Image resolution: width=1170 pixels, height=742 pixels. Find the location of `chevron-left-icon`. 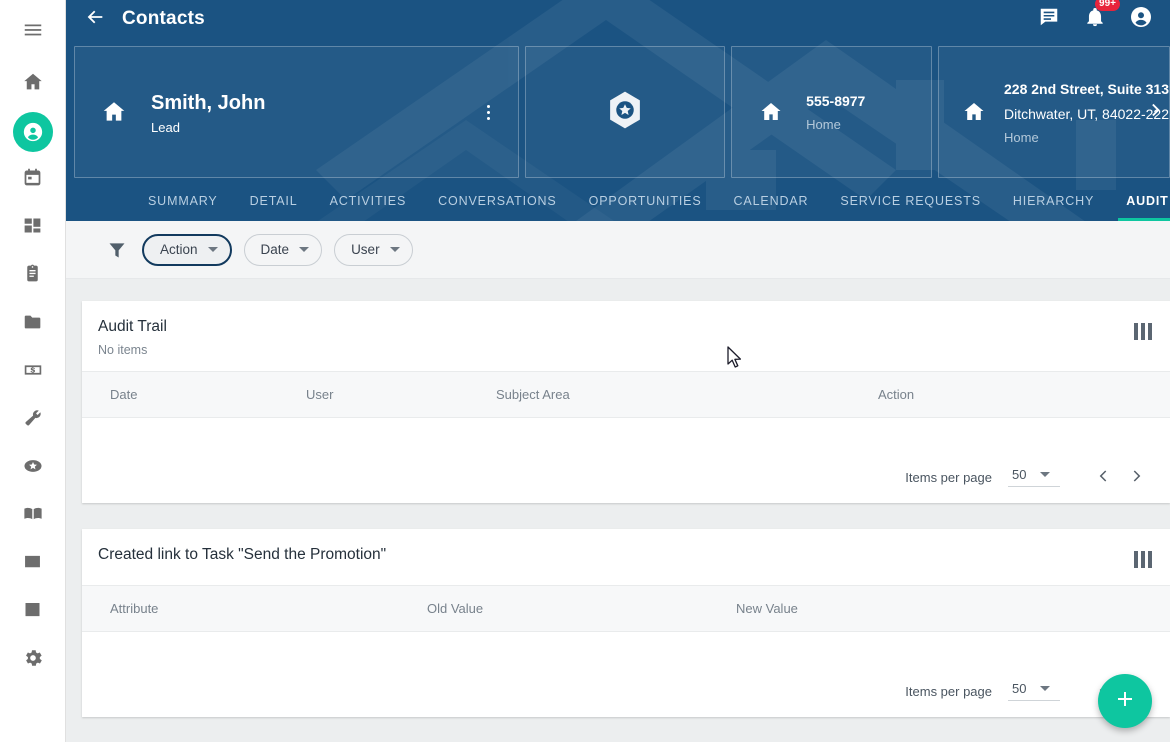

chevron-left-icon is located at coordinates (1104, 477).